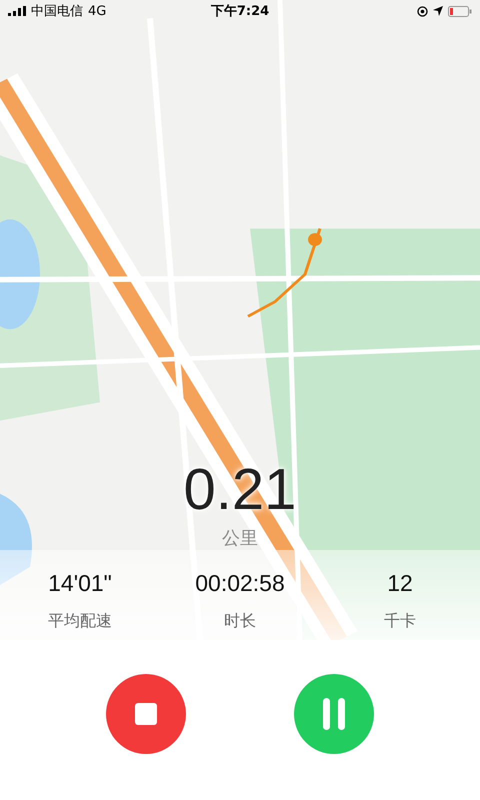  Describe the element at coordinates (57, 11) in the screenshot. I see `carrier-name: 中国电信` at that location.